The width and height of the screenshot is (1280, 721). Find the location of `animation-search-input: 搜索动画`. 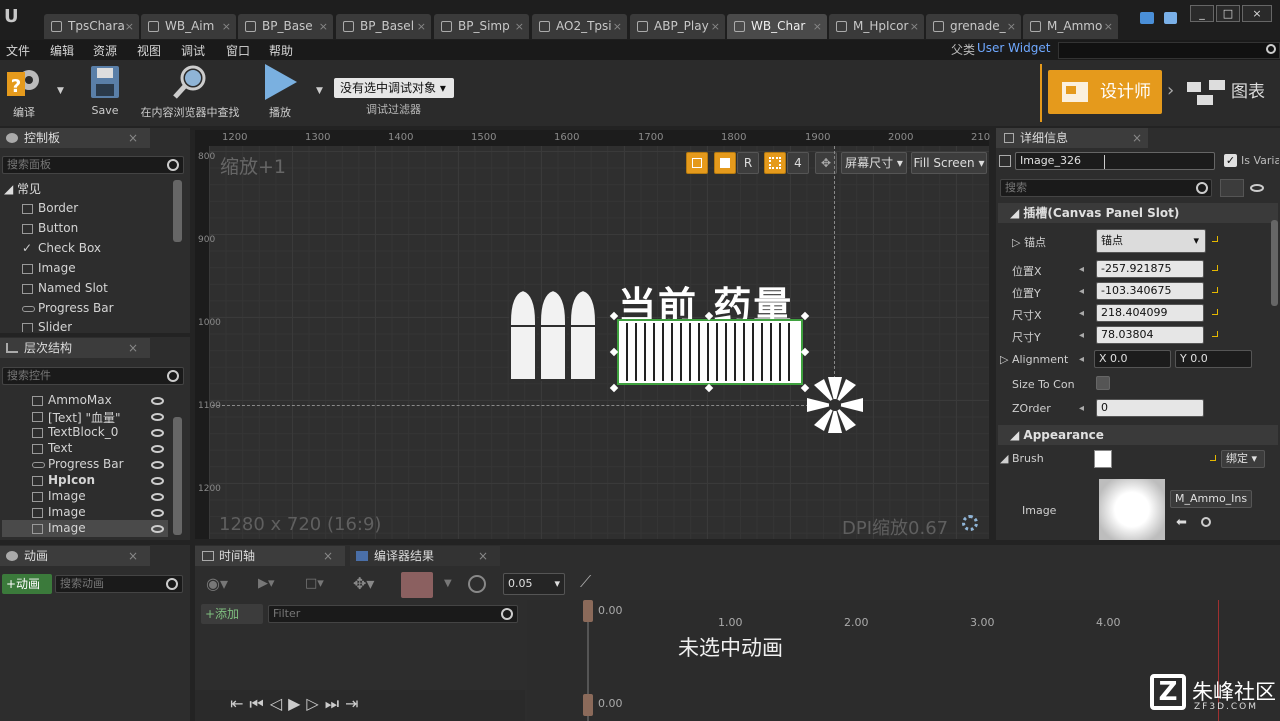

animation-search-input: 搜索动画 is located at coordinates (119, 584).